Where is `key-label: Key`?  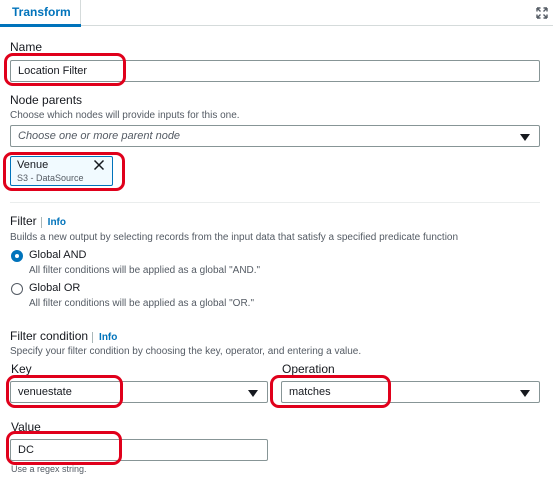 key-label: Key is located at coordinates (21, 369).